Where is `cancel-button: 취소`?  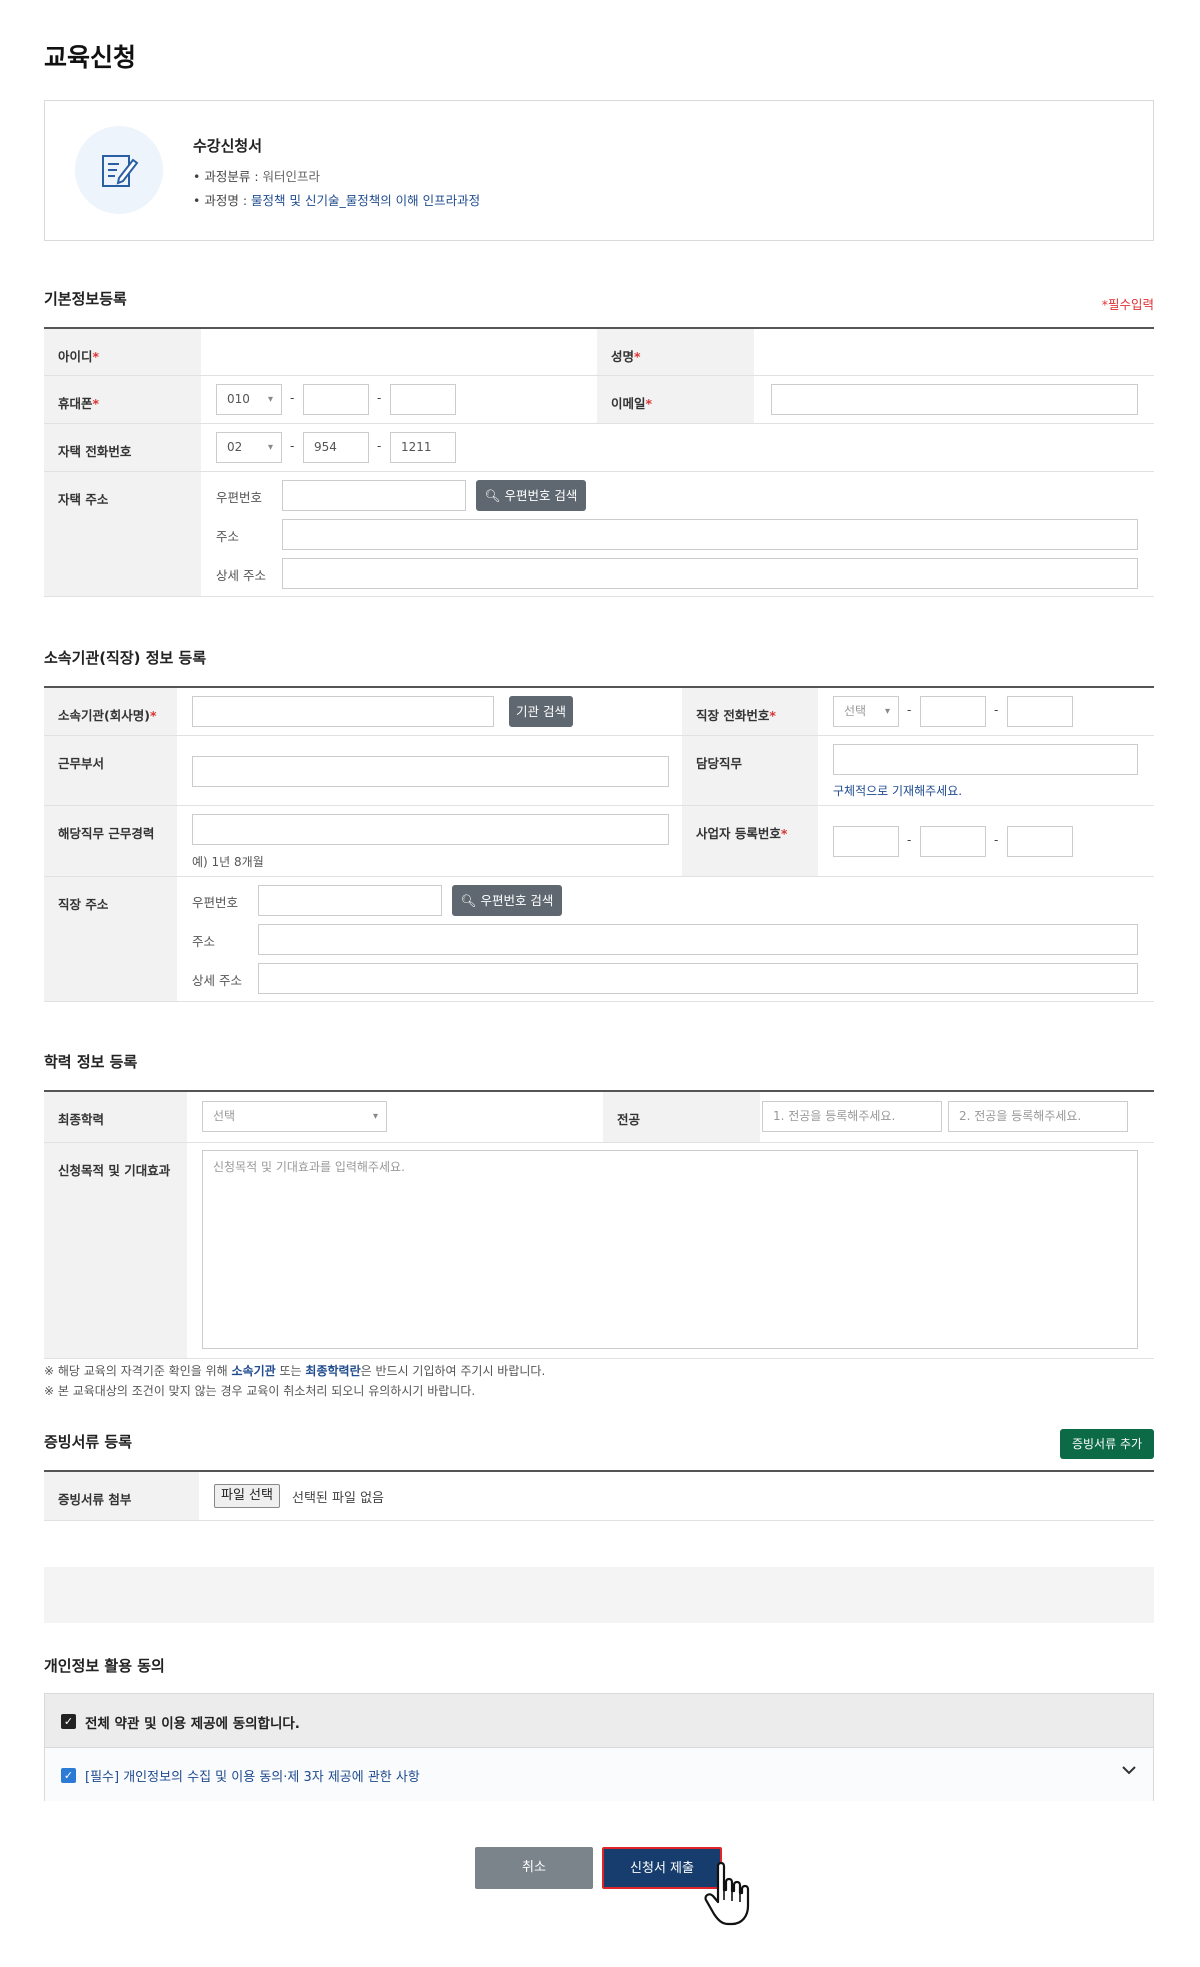 cancel-button: 취소 is located at coordinates (534, 1868).